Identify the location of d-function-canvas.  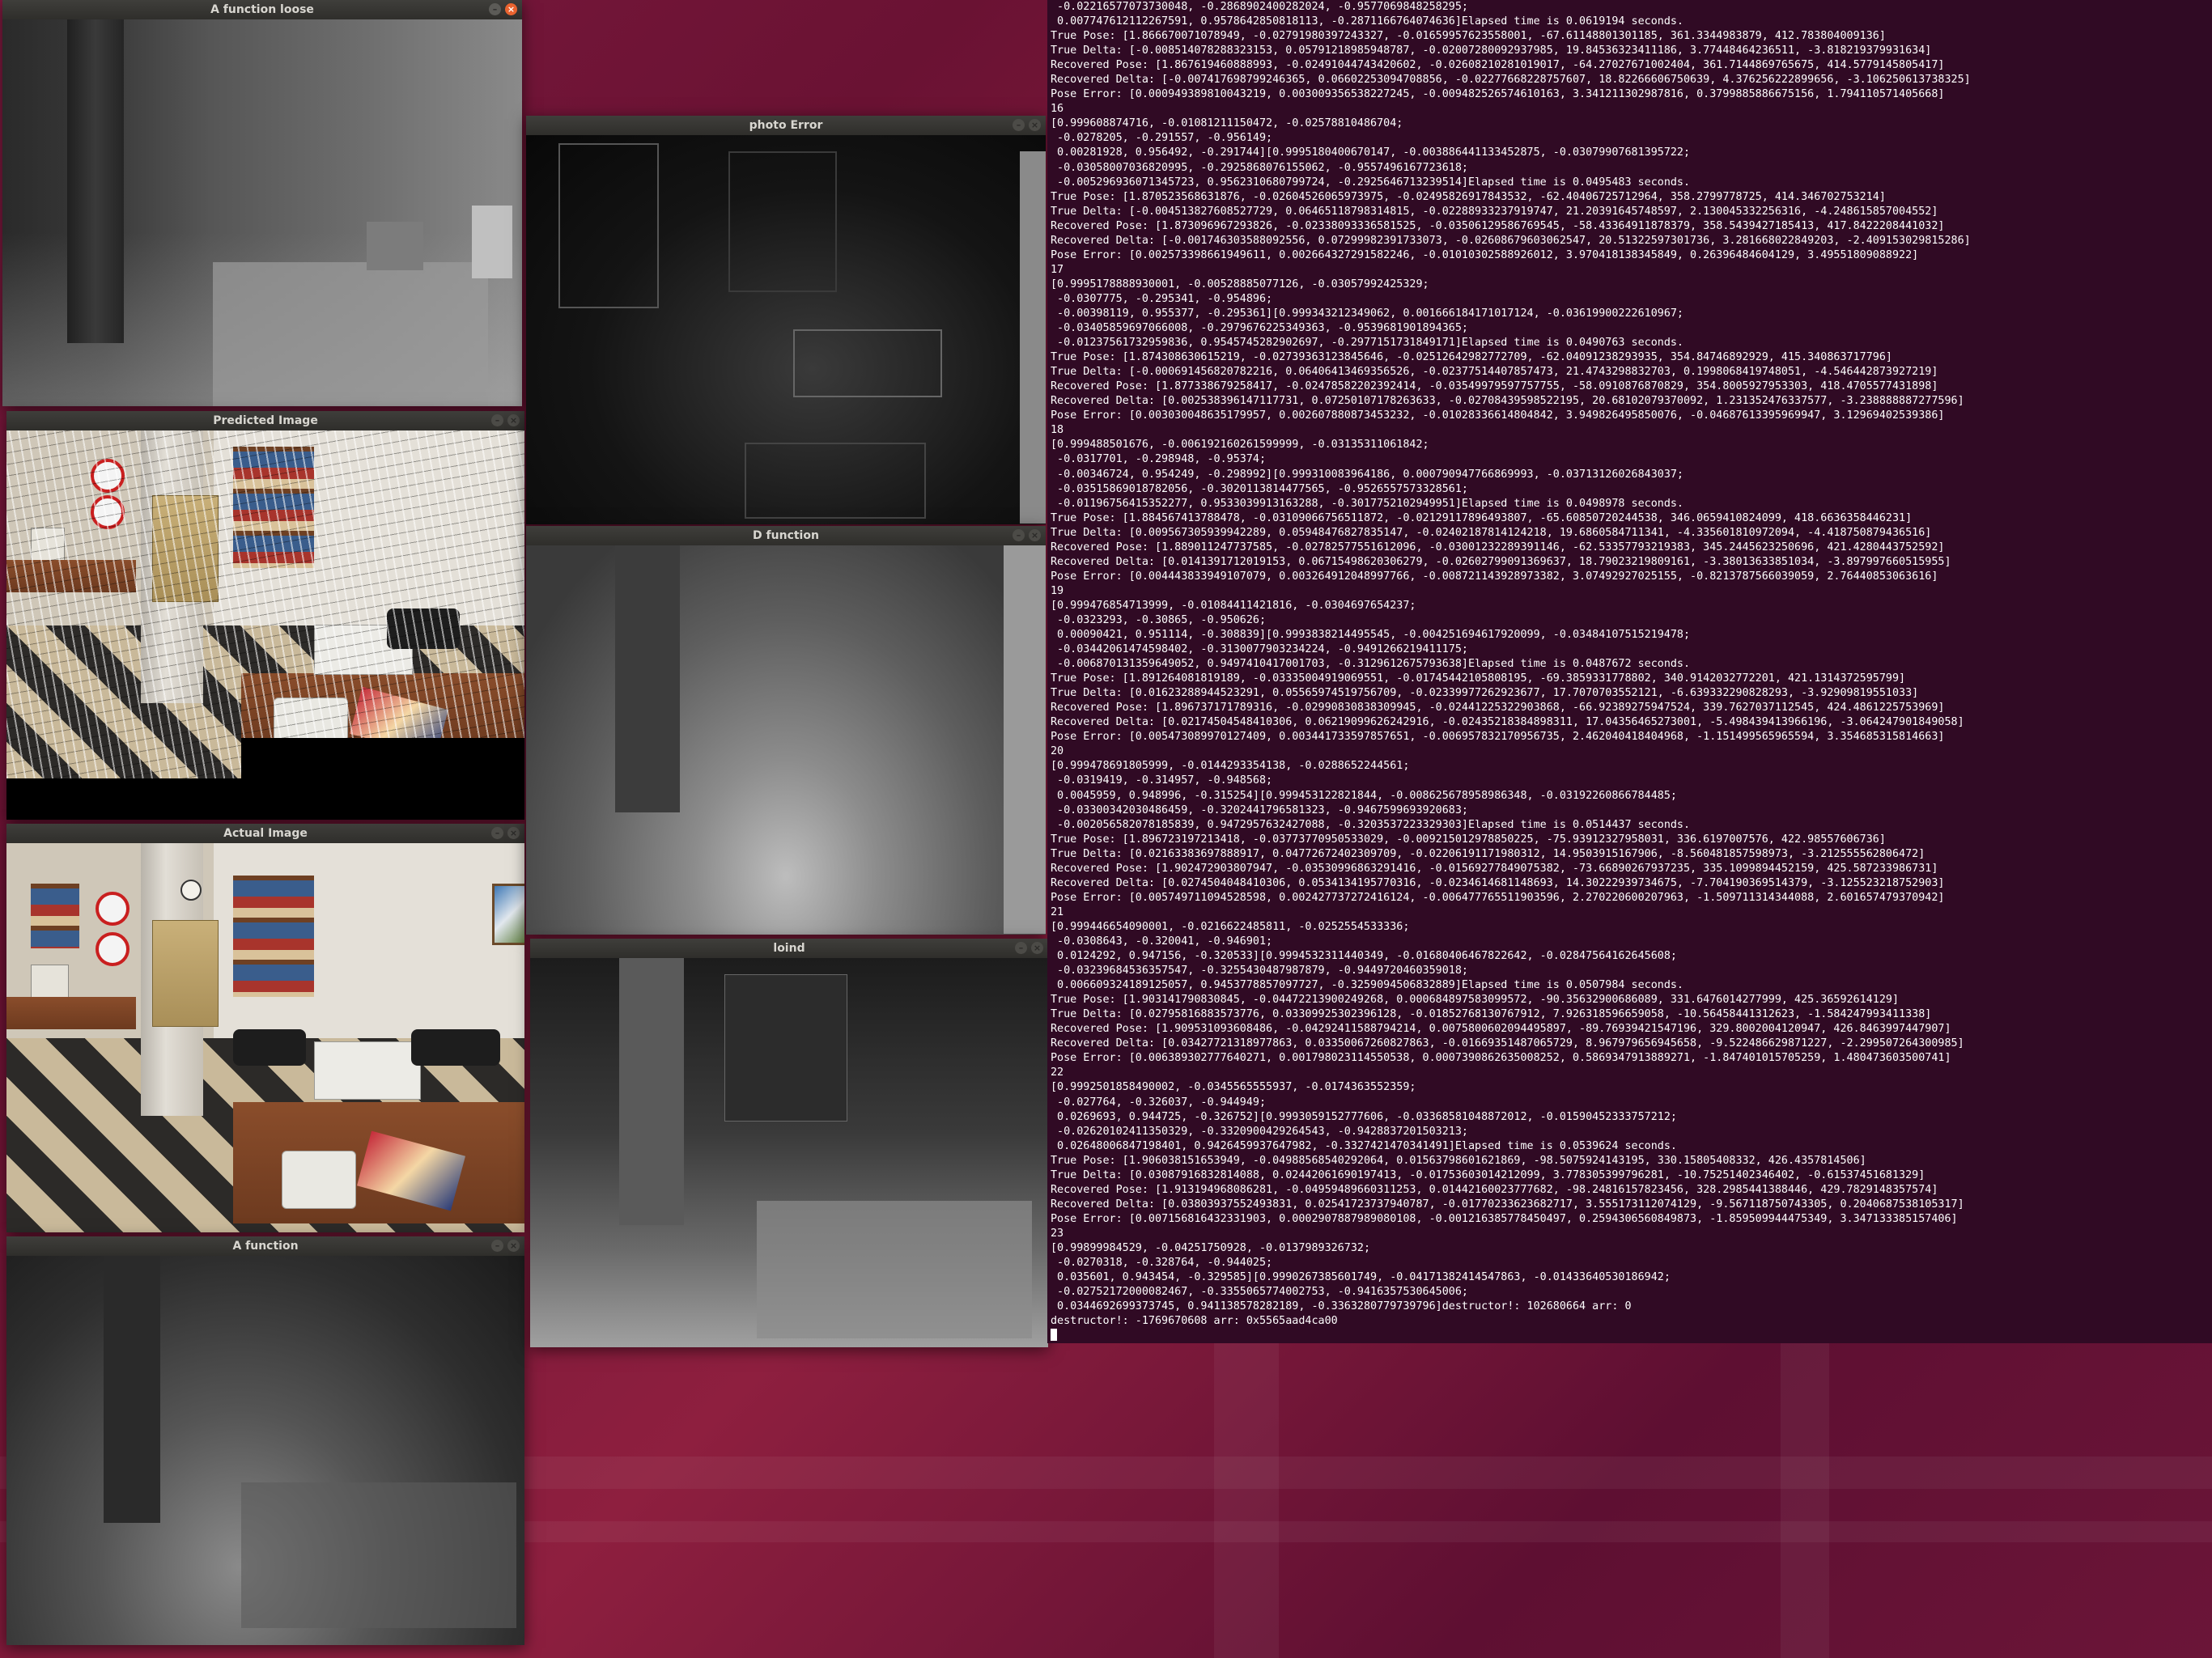
(786, 740).